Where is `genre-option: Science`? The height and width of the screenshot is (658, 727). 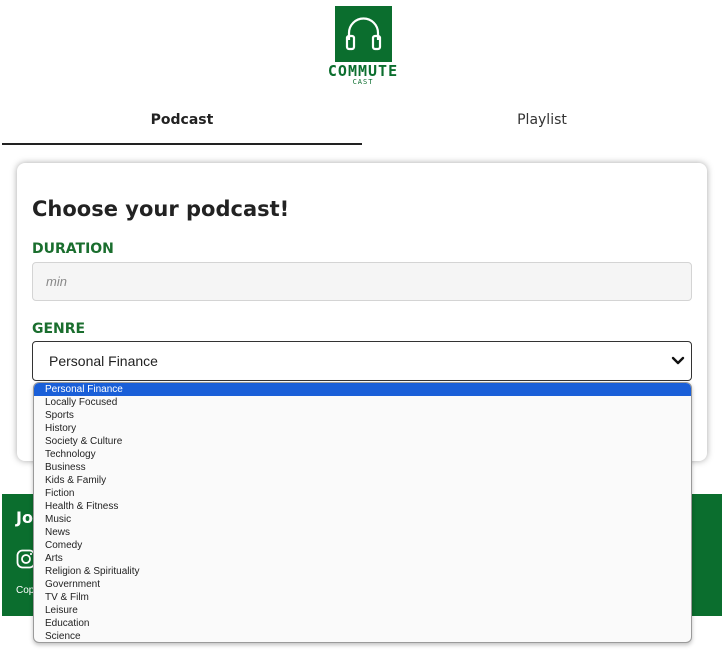
genre-option: Science is located at coordinates (362, 636).